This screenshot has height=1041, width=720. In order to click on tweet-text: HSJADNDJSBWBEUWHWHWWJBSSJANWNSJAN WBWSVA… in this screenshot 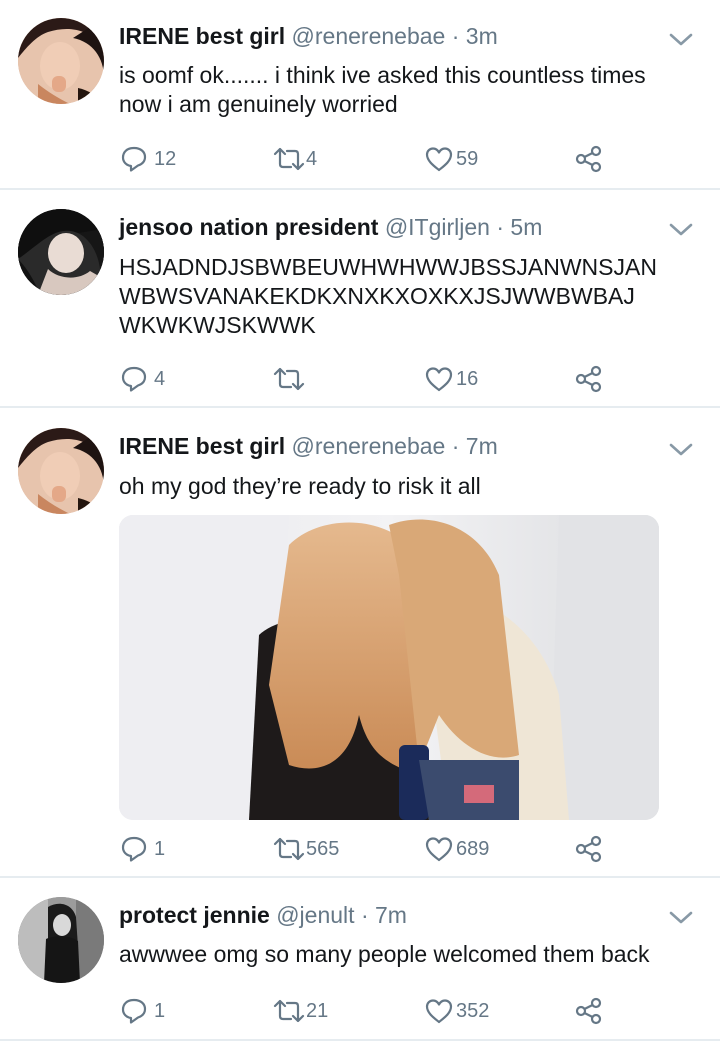, I will do `click(409, 296)`.